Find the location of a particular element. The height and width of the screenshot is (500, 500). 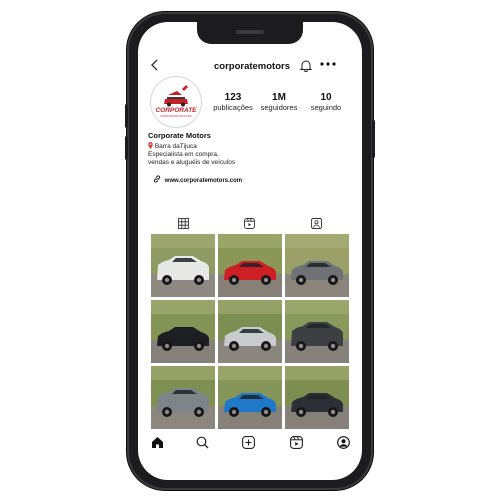

nav-add is located at coordinates (248, 445).